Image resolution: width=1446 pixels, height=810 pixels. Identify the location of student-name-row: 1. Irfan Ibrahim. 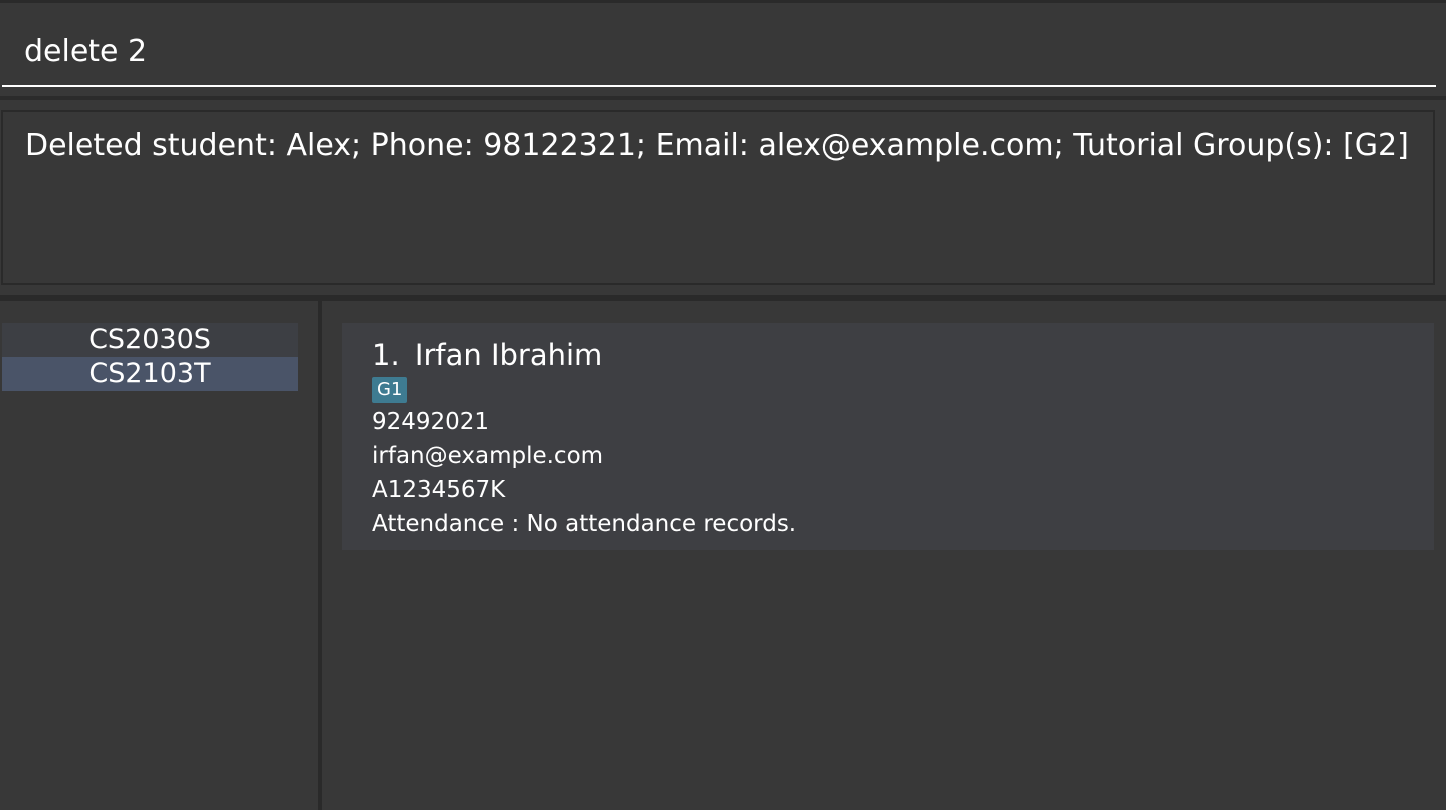
(903, 355).